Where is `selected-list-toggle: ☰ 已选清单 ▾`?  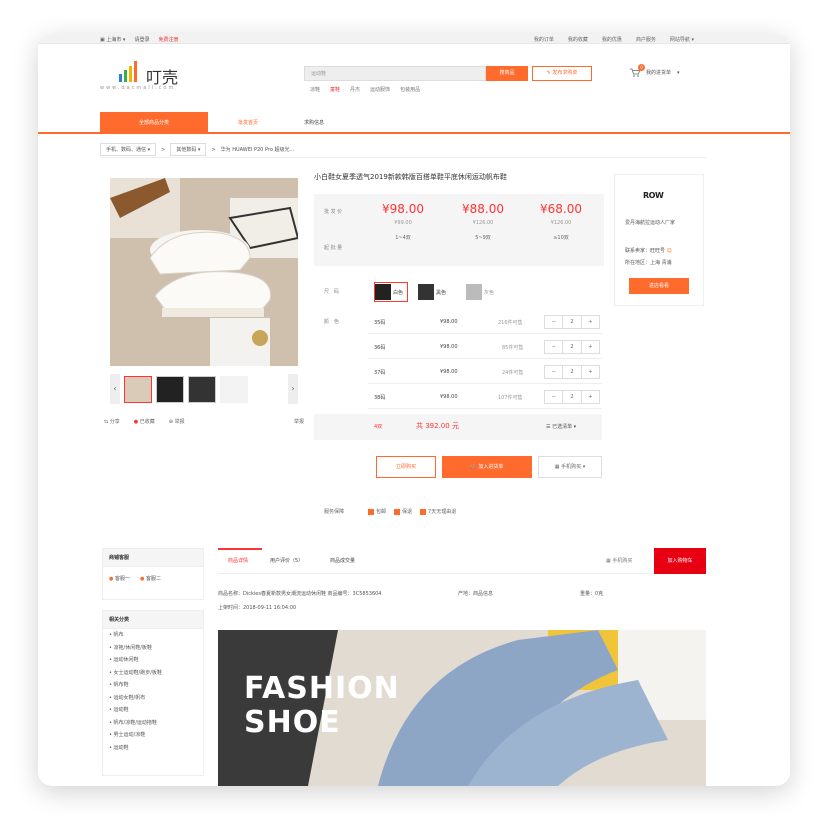
selected-list-toggle: ☰ 已选清单 ▾ is located at coordinates (561, 426).